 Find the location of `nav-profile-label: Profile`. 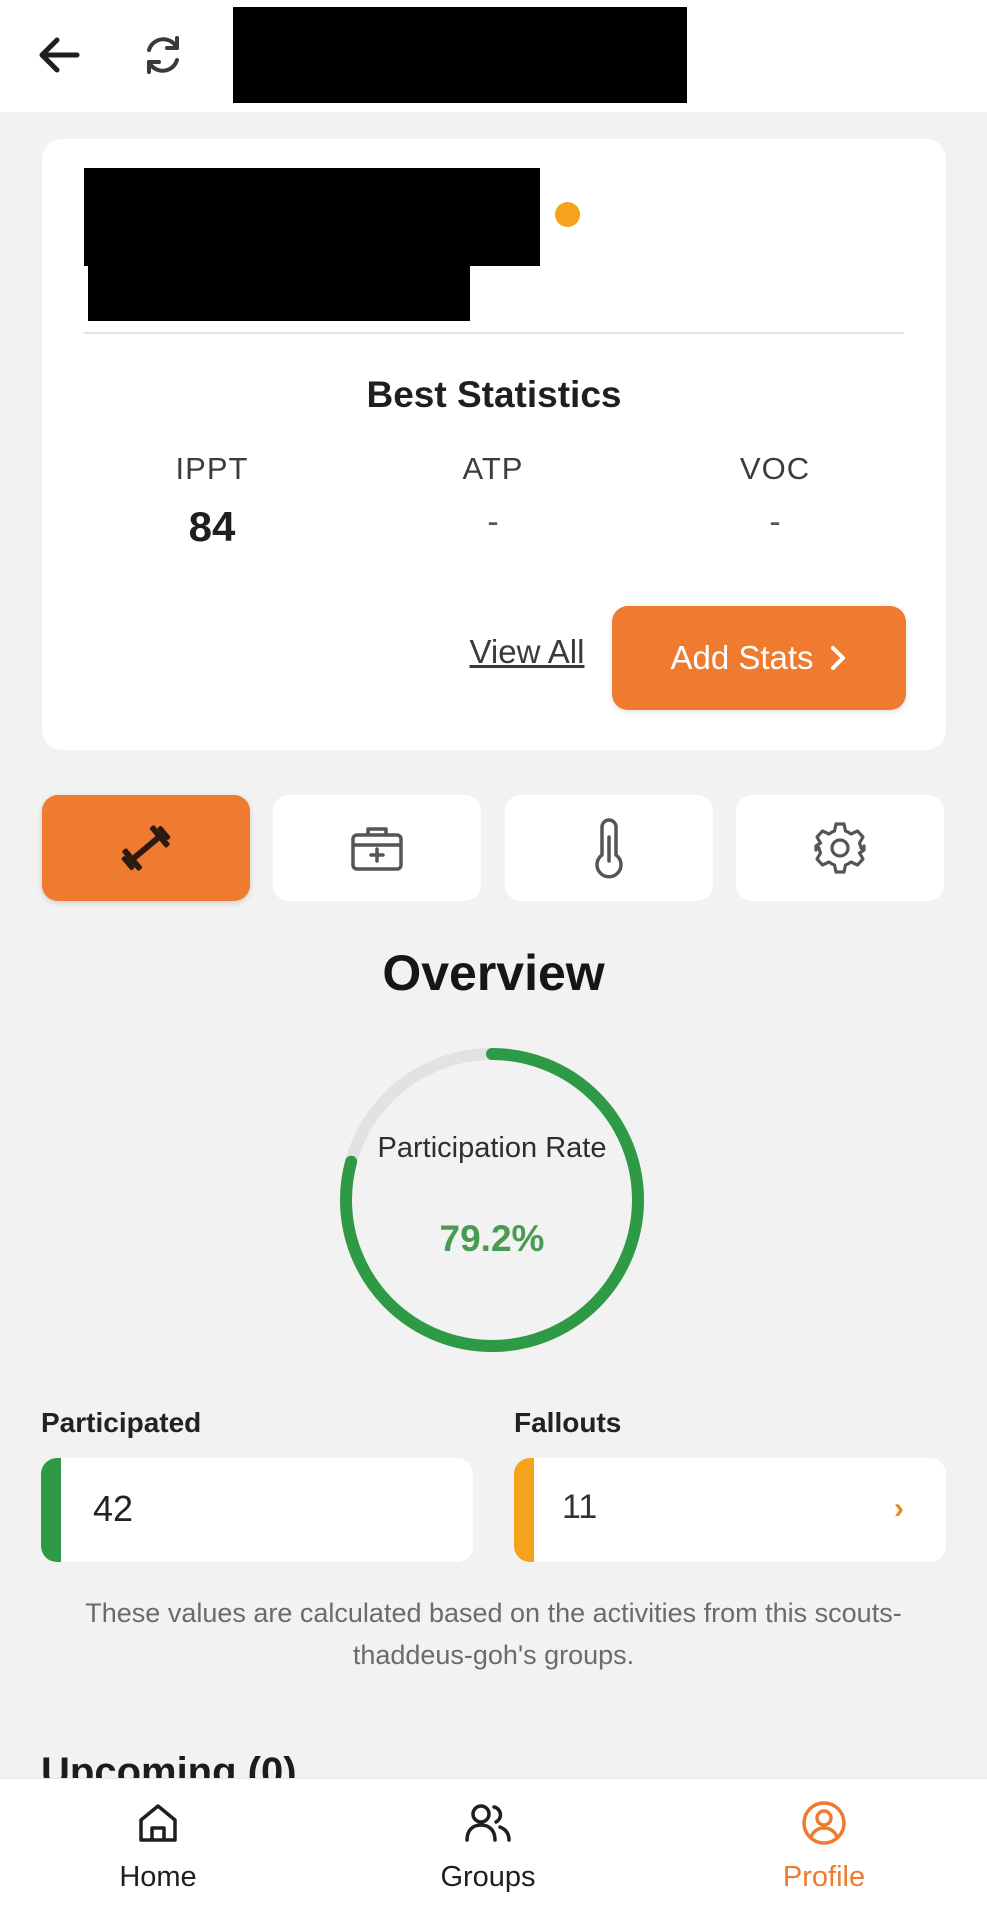

nav-profile-label: Profile is located at coordinates (824, 1877).